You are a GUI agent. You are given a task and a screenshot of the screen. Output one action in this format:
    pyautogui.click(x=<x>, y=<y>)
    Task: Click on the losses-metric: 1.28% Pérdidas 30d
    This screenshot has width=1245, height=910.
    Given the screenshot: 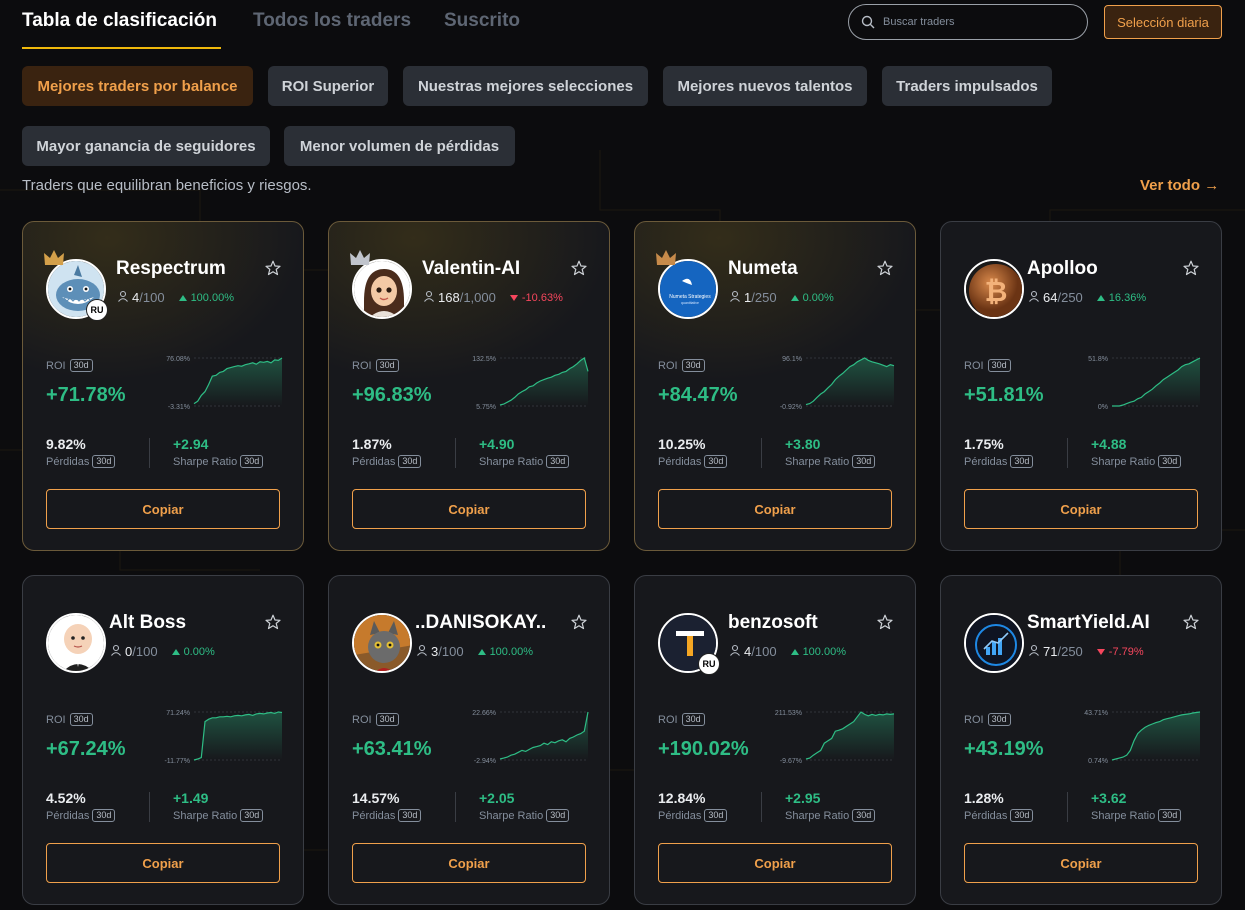 What is the action you would take?
    pyautogui.click(x=999, y=806)
    